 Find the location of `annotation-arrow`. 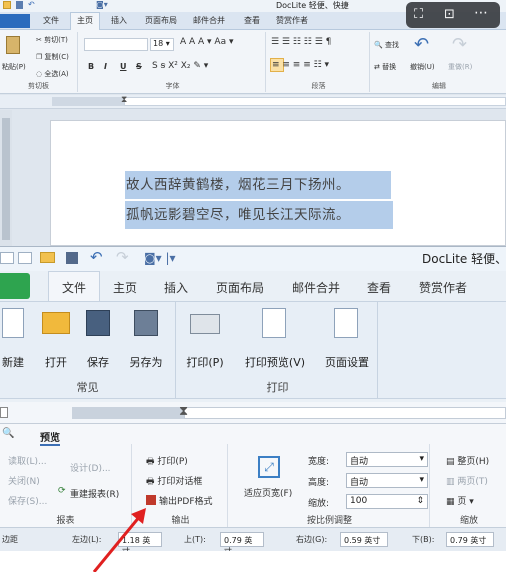

annotation-arrow is located at coordinates (119, 540).